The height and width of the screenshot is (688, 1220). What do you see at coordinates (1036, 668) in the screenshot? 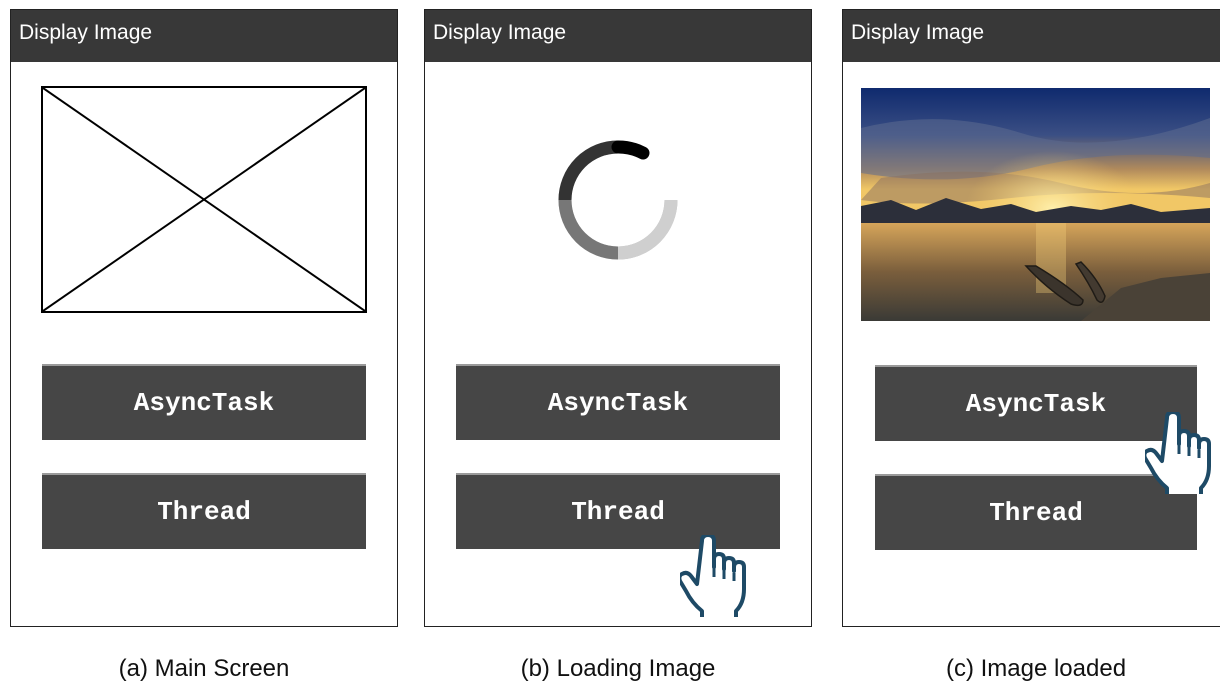
I see `caption-image-loaded: (c) Image loaded` at bounding box center [1036, 668].